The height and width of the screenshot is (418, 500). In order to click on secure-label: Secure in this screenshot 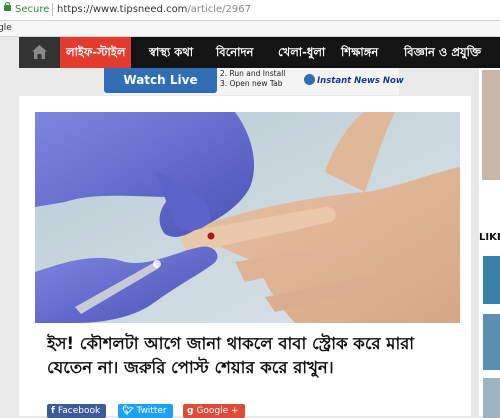, I will do `click(32, 9)`.